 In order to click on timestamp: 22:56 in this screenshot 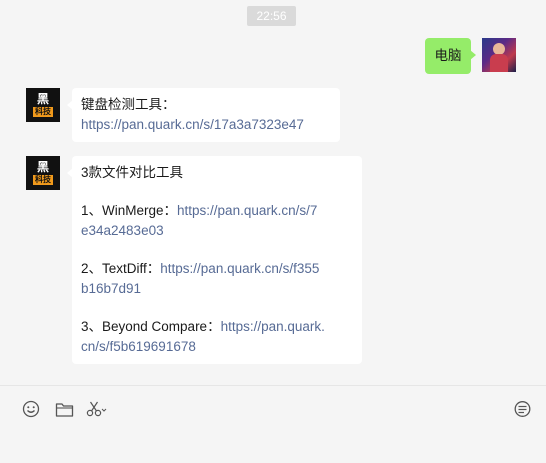, I will do `click(271, 16)`.